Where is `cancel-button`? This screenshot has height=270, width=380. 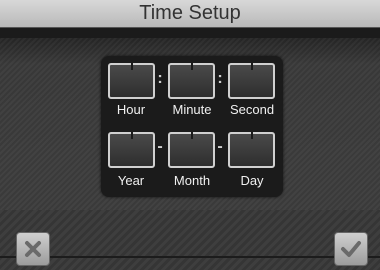
cancel-button is located at coordinates (33, 249).